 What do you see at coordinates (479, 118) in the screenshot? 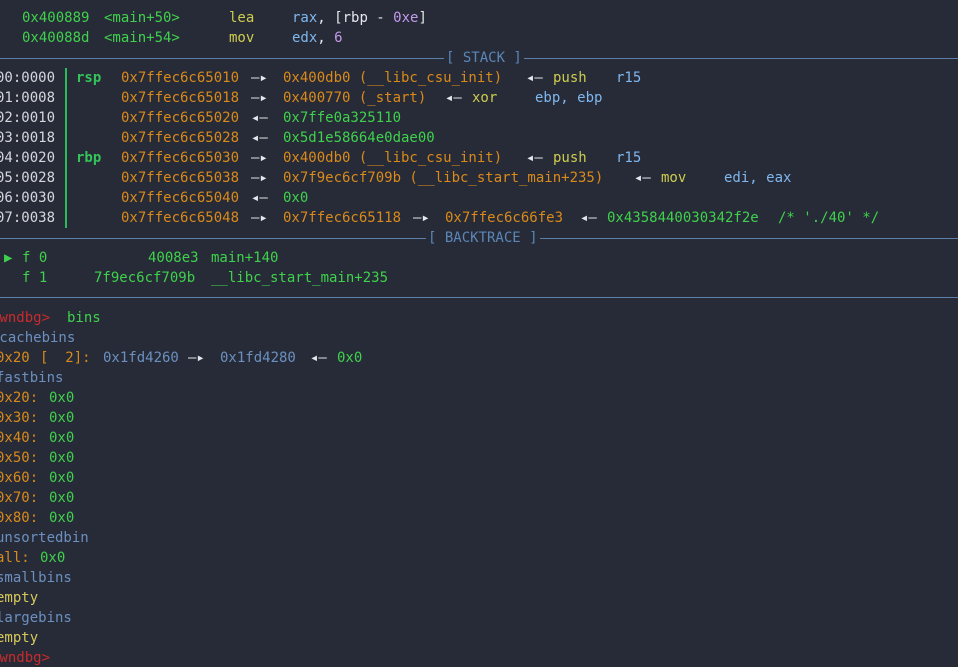
I see `stack-row: 02:0010 0x7ffec6c65020 ◂— 0x7ffe0a325110` at bounding box center [479, 118].